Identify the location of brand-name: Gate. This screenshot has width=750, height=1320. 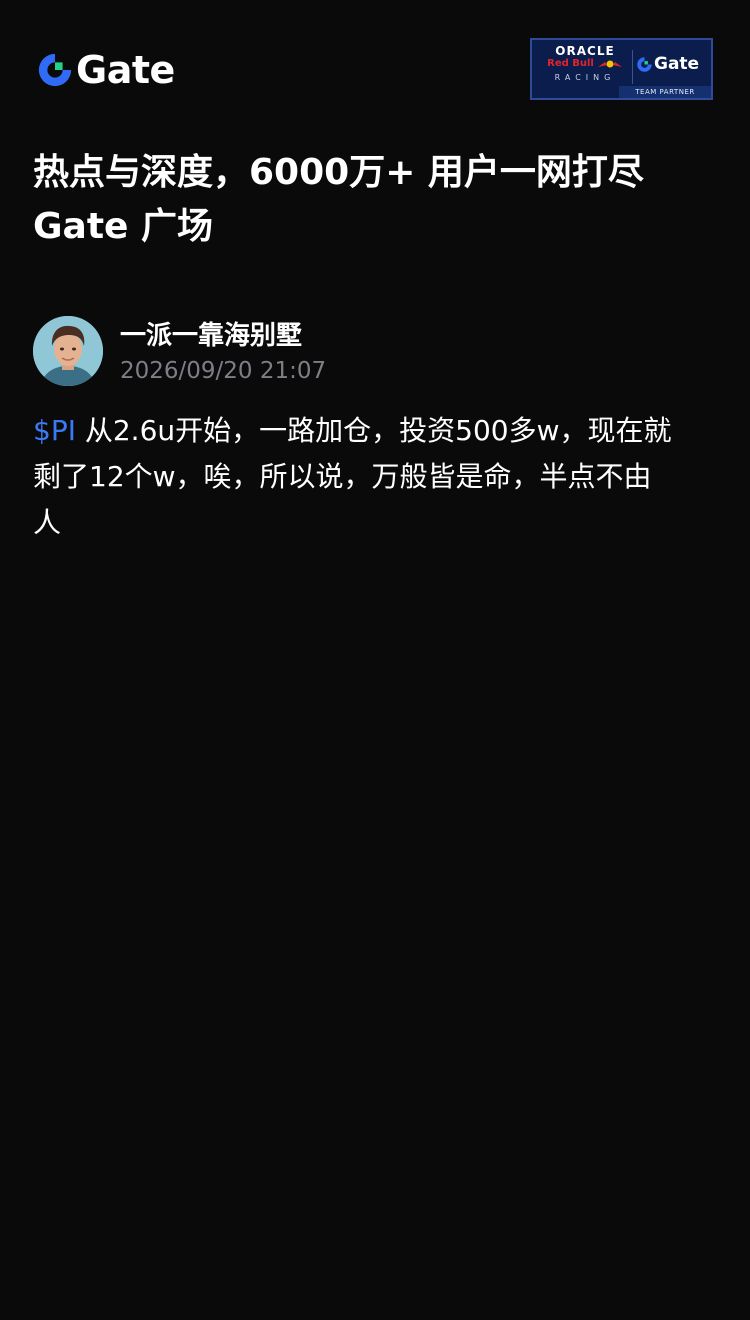
(125, 70).